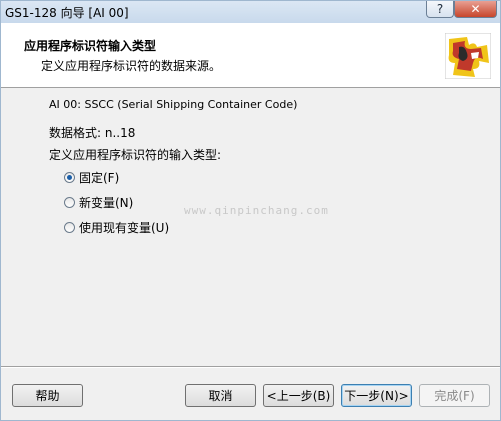 This screenshot has width=501, height=421. What do you see at coordinates (454, 395) in the screenshot?
I see `finish-button: 完成(F)` at bounding box center [454, 395].